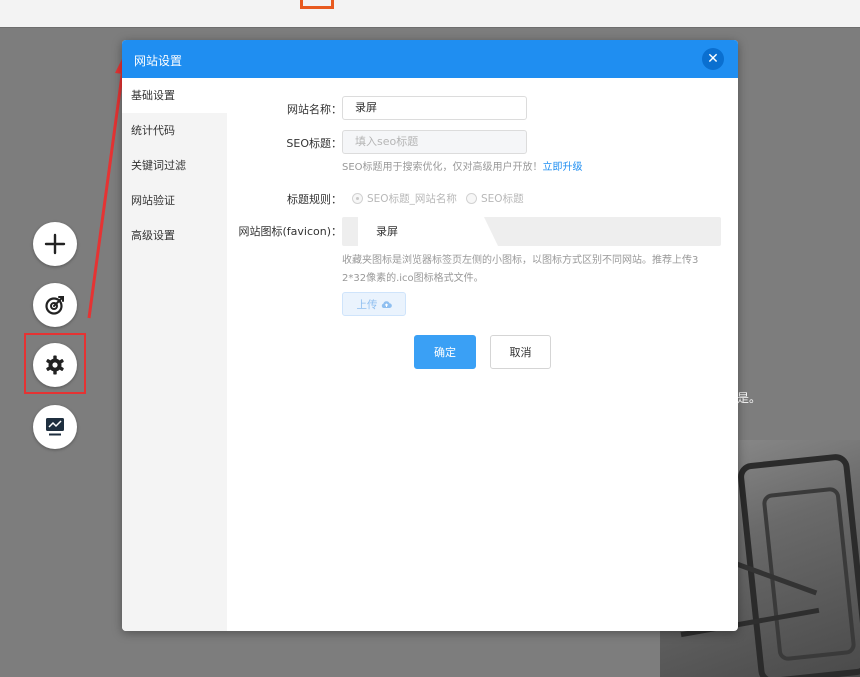 The height and width of the screenshot is (677, 860). Describe the element at coordinates (531, 231) in the screenshot. I see `favicon-preview-bar: 录屏` at that location.